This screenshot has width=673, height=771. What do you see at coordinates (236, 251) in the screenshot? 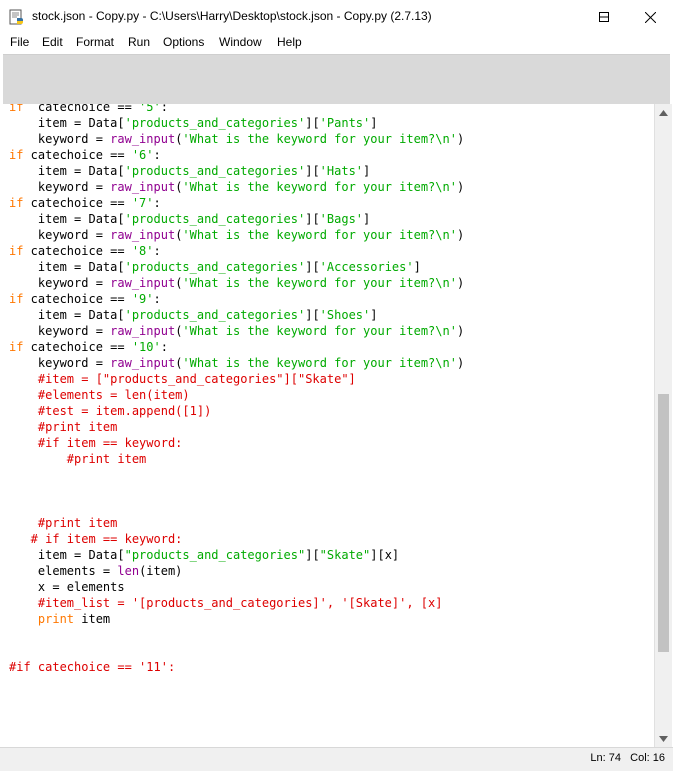
I see `code-line: if catechoice == '8':` at bounding box center [236, 251].